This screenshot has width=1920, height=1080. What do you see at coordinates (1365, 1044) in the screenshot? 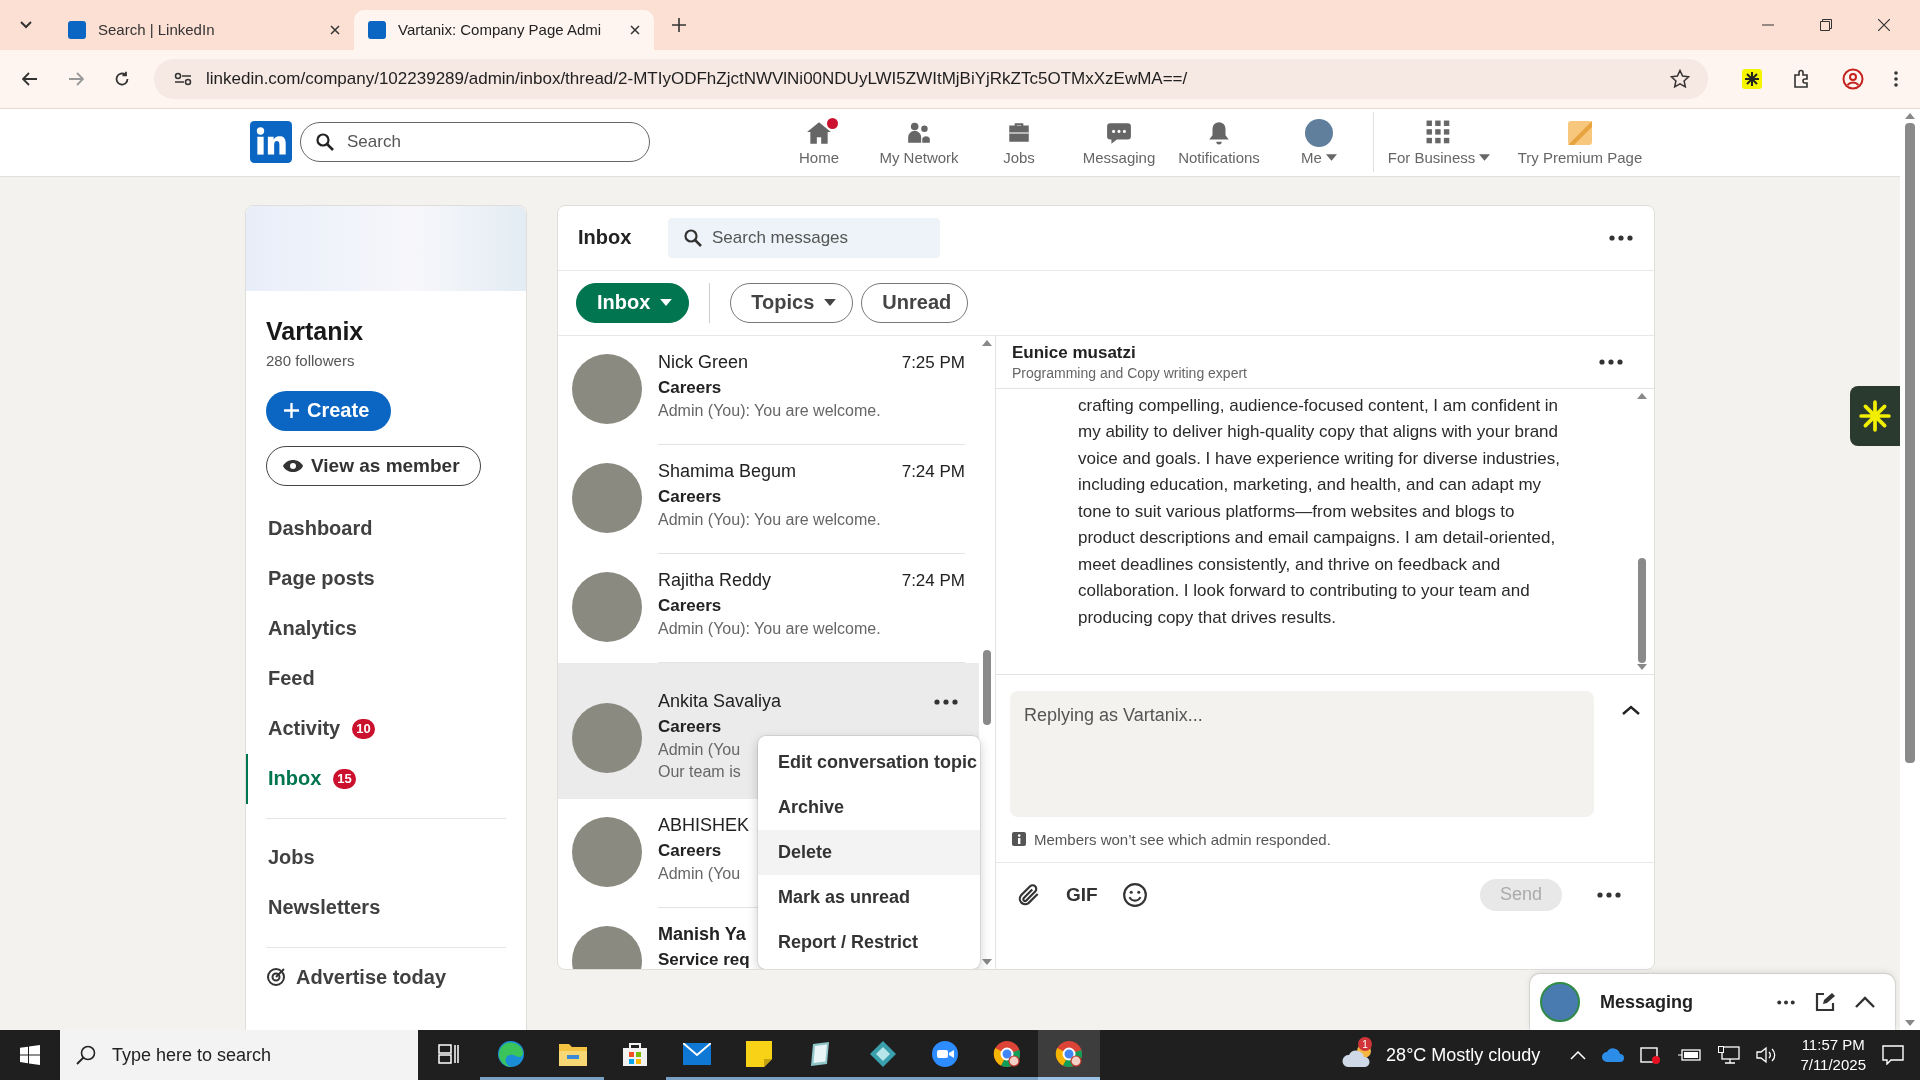
I see `alert-badge: 1` at bounding box center [1365, 1044].